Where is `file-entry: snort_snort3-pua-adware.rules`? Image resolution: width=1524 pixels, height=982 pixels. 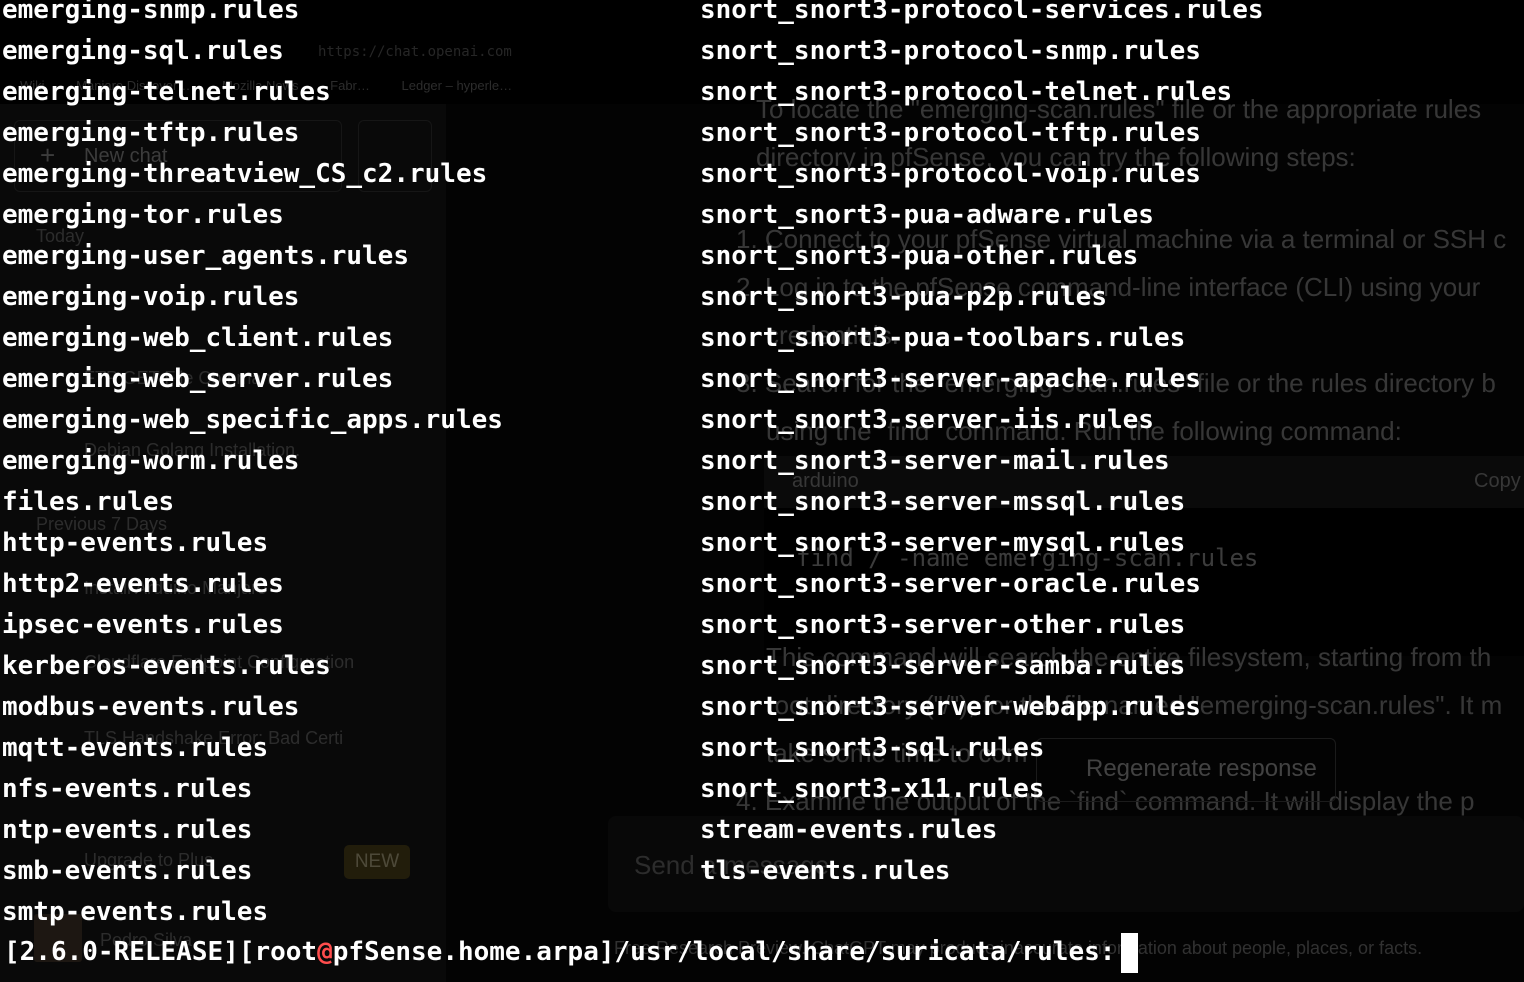
file-entry: snort_snort3-pua-adware.rules is located at coordinates (927, 215).